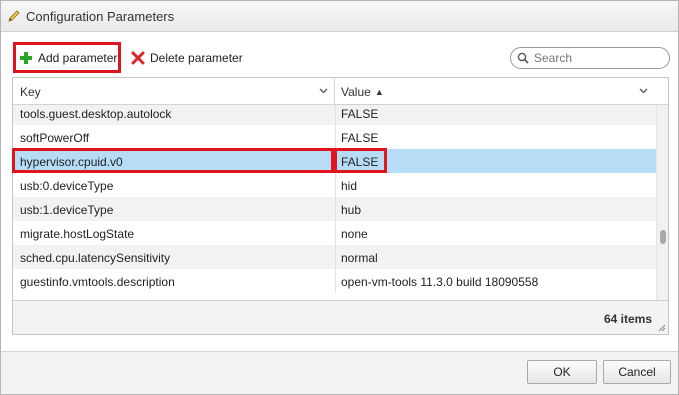  Describe the element at coordinates (334, 257) in the screenshot. I see `table-row: sched.cpu.latencySensitivity normal` at that location.